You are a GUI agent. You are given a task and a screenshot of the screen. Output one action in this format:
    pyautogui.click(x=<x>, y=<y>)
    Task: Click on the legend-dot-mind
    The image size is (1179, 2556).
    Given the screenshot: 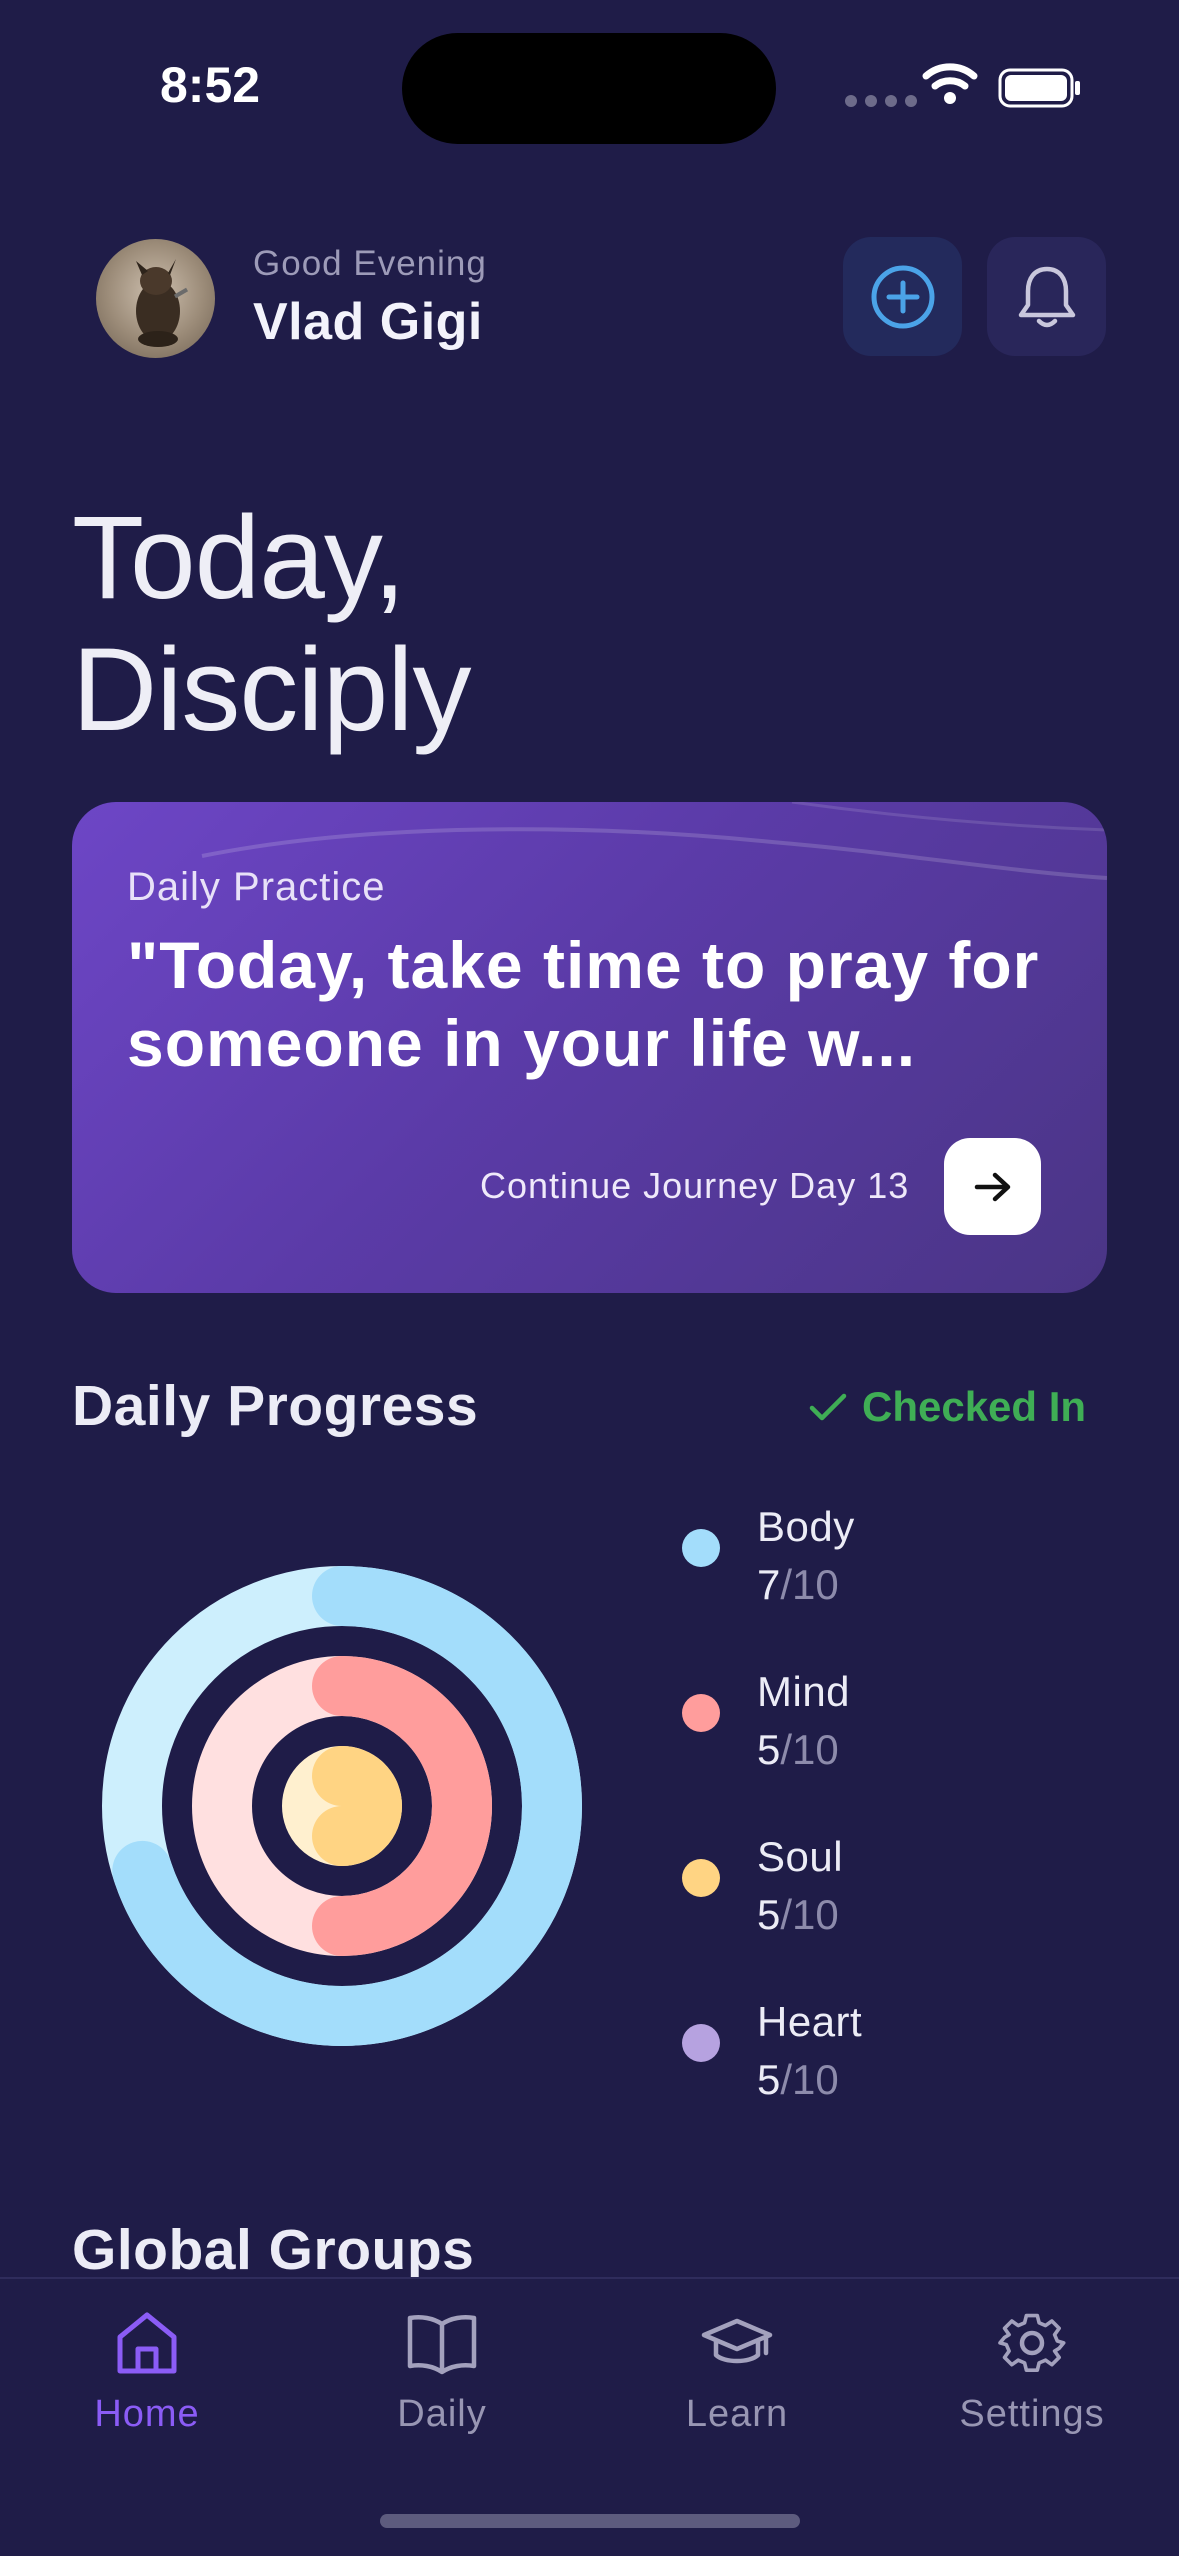 What is the action you would take?
    pyautogui.click(x=701, y=1713)
    